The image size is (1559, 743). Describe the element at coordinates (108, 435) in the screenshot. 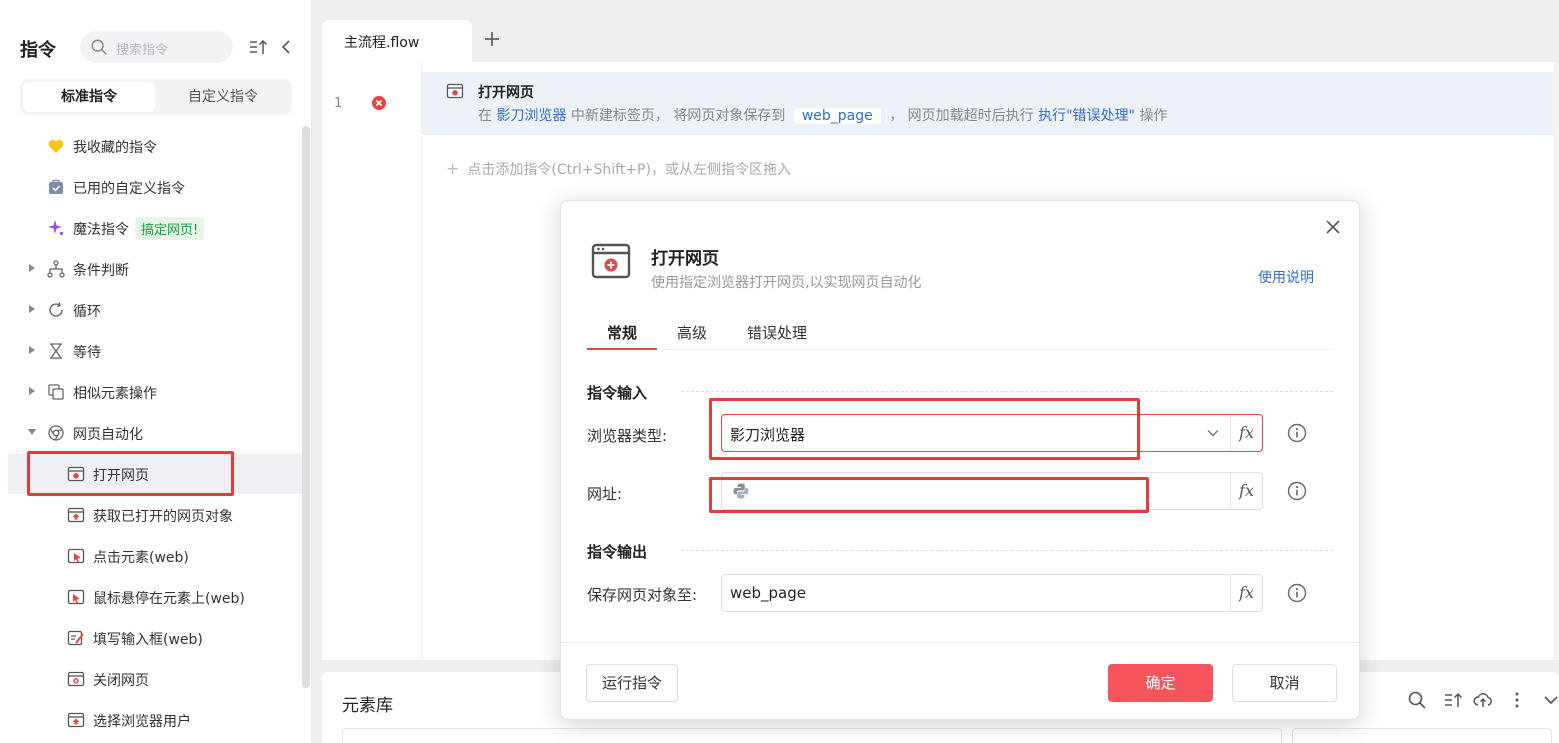

I see `sidebar-item-label: 网页自动化` at that location.